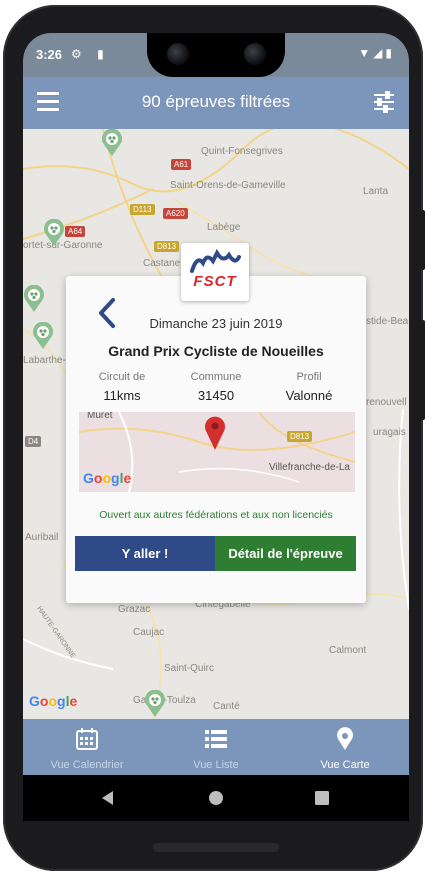  Describe the element at coordinates (255, 54) in the screenshot. I see `front-sensor-icon` at that location.